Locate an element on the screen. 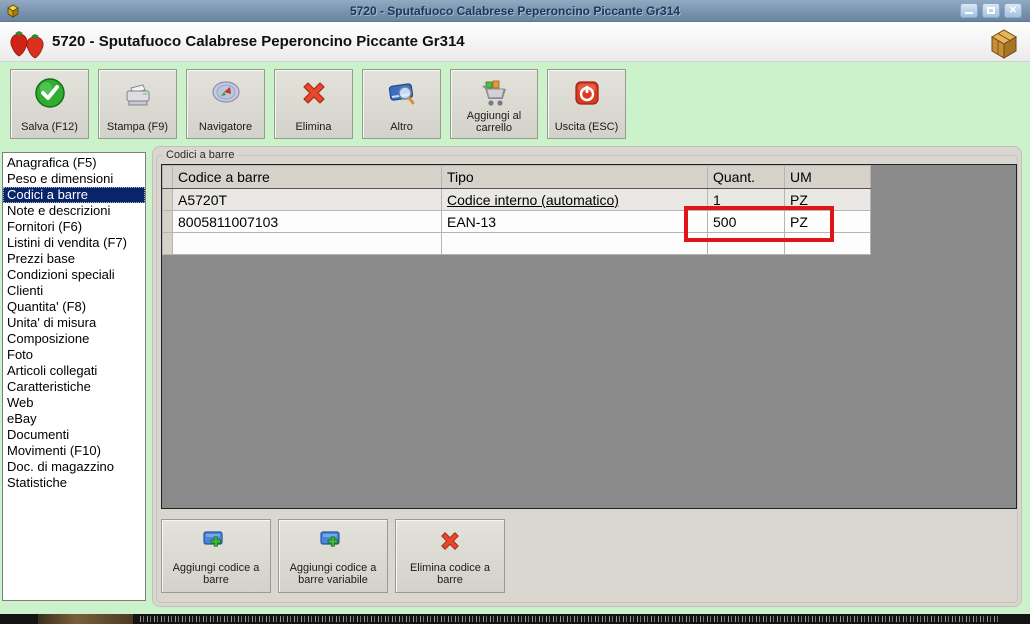  row-selector-header is located at coordinates (167, 177).